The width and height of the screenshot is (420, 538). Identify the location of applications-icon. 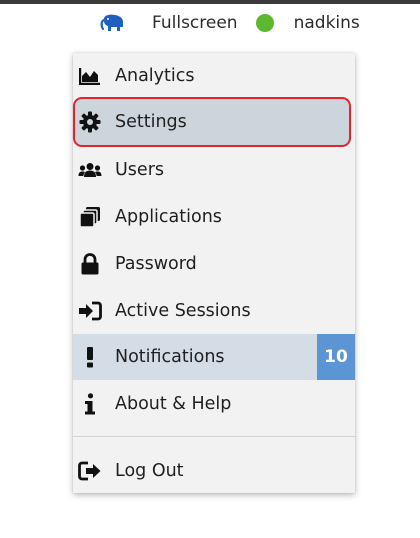
(90, 217).